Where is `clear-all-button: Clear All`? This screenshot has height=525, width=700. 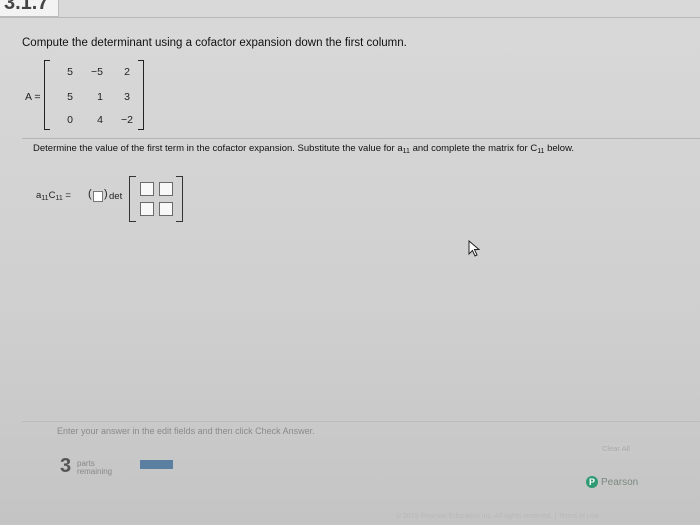
clear-all-button: Clear All is located at coordinates (616, 448).